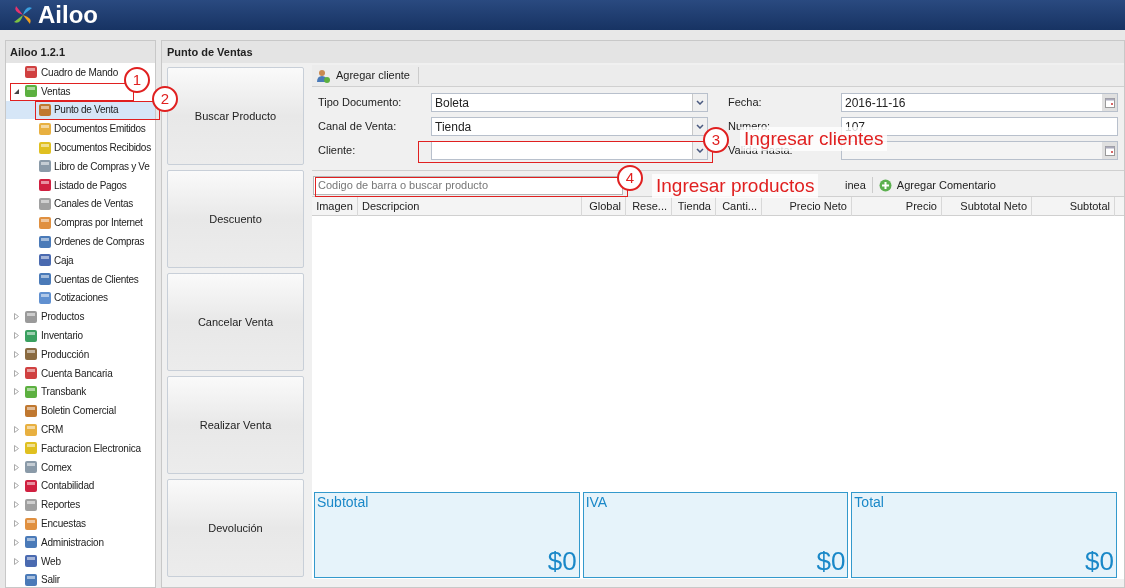 The height and width of the screenshot is (588, 1125). Describe the element at coordinates (62, 336) in the screenshot. I see `tree-item: Inventario` at that location.